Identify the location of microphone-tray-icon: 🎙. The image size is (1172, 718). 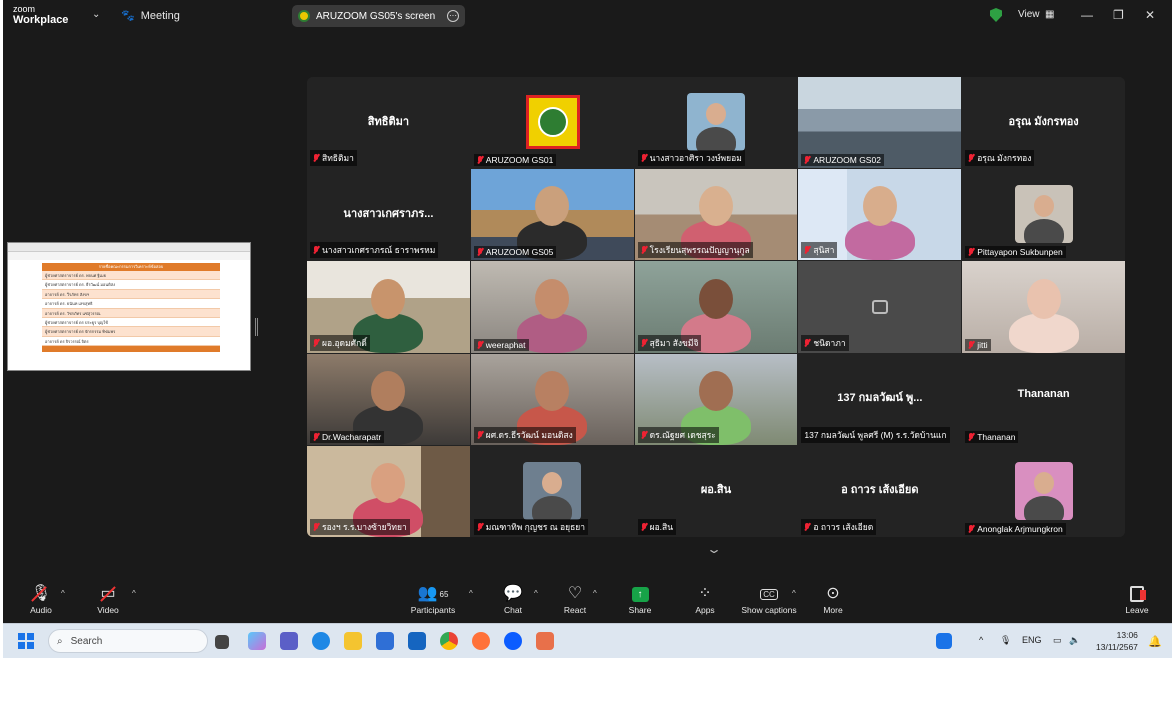
(1005, 640).